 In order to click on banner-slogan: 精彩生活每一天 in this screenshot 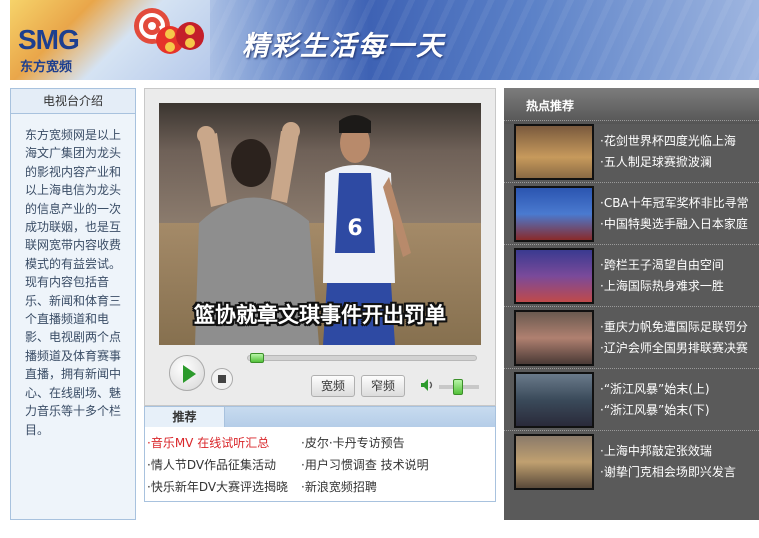, I will do `click(343, 46)`.